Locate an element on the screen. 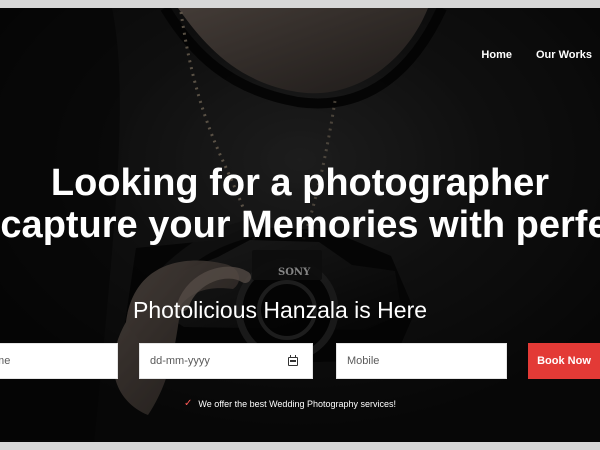 The height and width of the screenshot is (450, 600). mobile-input is located at coordinates (421, 361).